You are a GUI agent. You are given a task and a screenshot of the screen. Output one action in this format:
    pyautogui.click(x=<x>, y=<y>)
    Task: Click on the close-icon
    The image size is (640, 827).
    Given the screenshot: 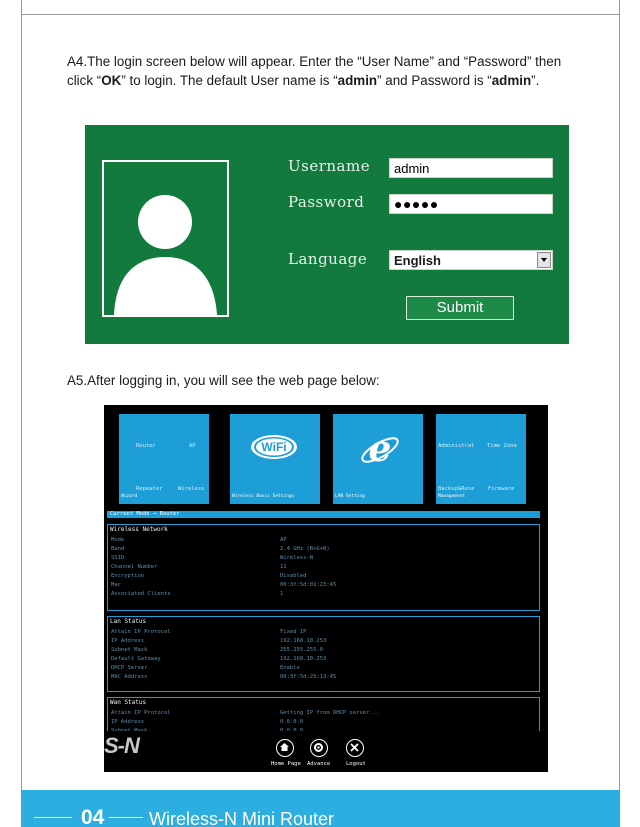 What is the action you would take?
    pyautogui.click(x=355, y=748)
    